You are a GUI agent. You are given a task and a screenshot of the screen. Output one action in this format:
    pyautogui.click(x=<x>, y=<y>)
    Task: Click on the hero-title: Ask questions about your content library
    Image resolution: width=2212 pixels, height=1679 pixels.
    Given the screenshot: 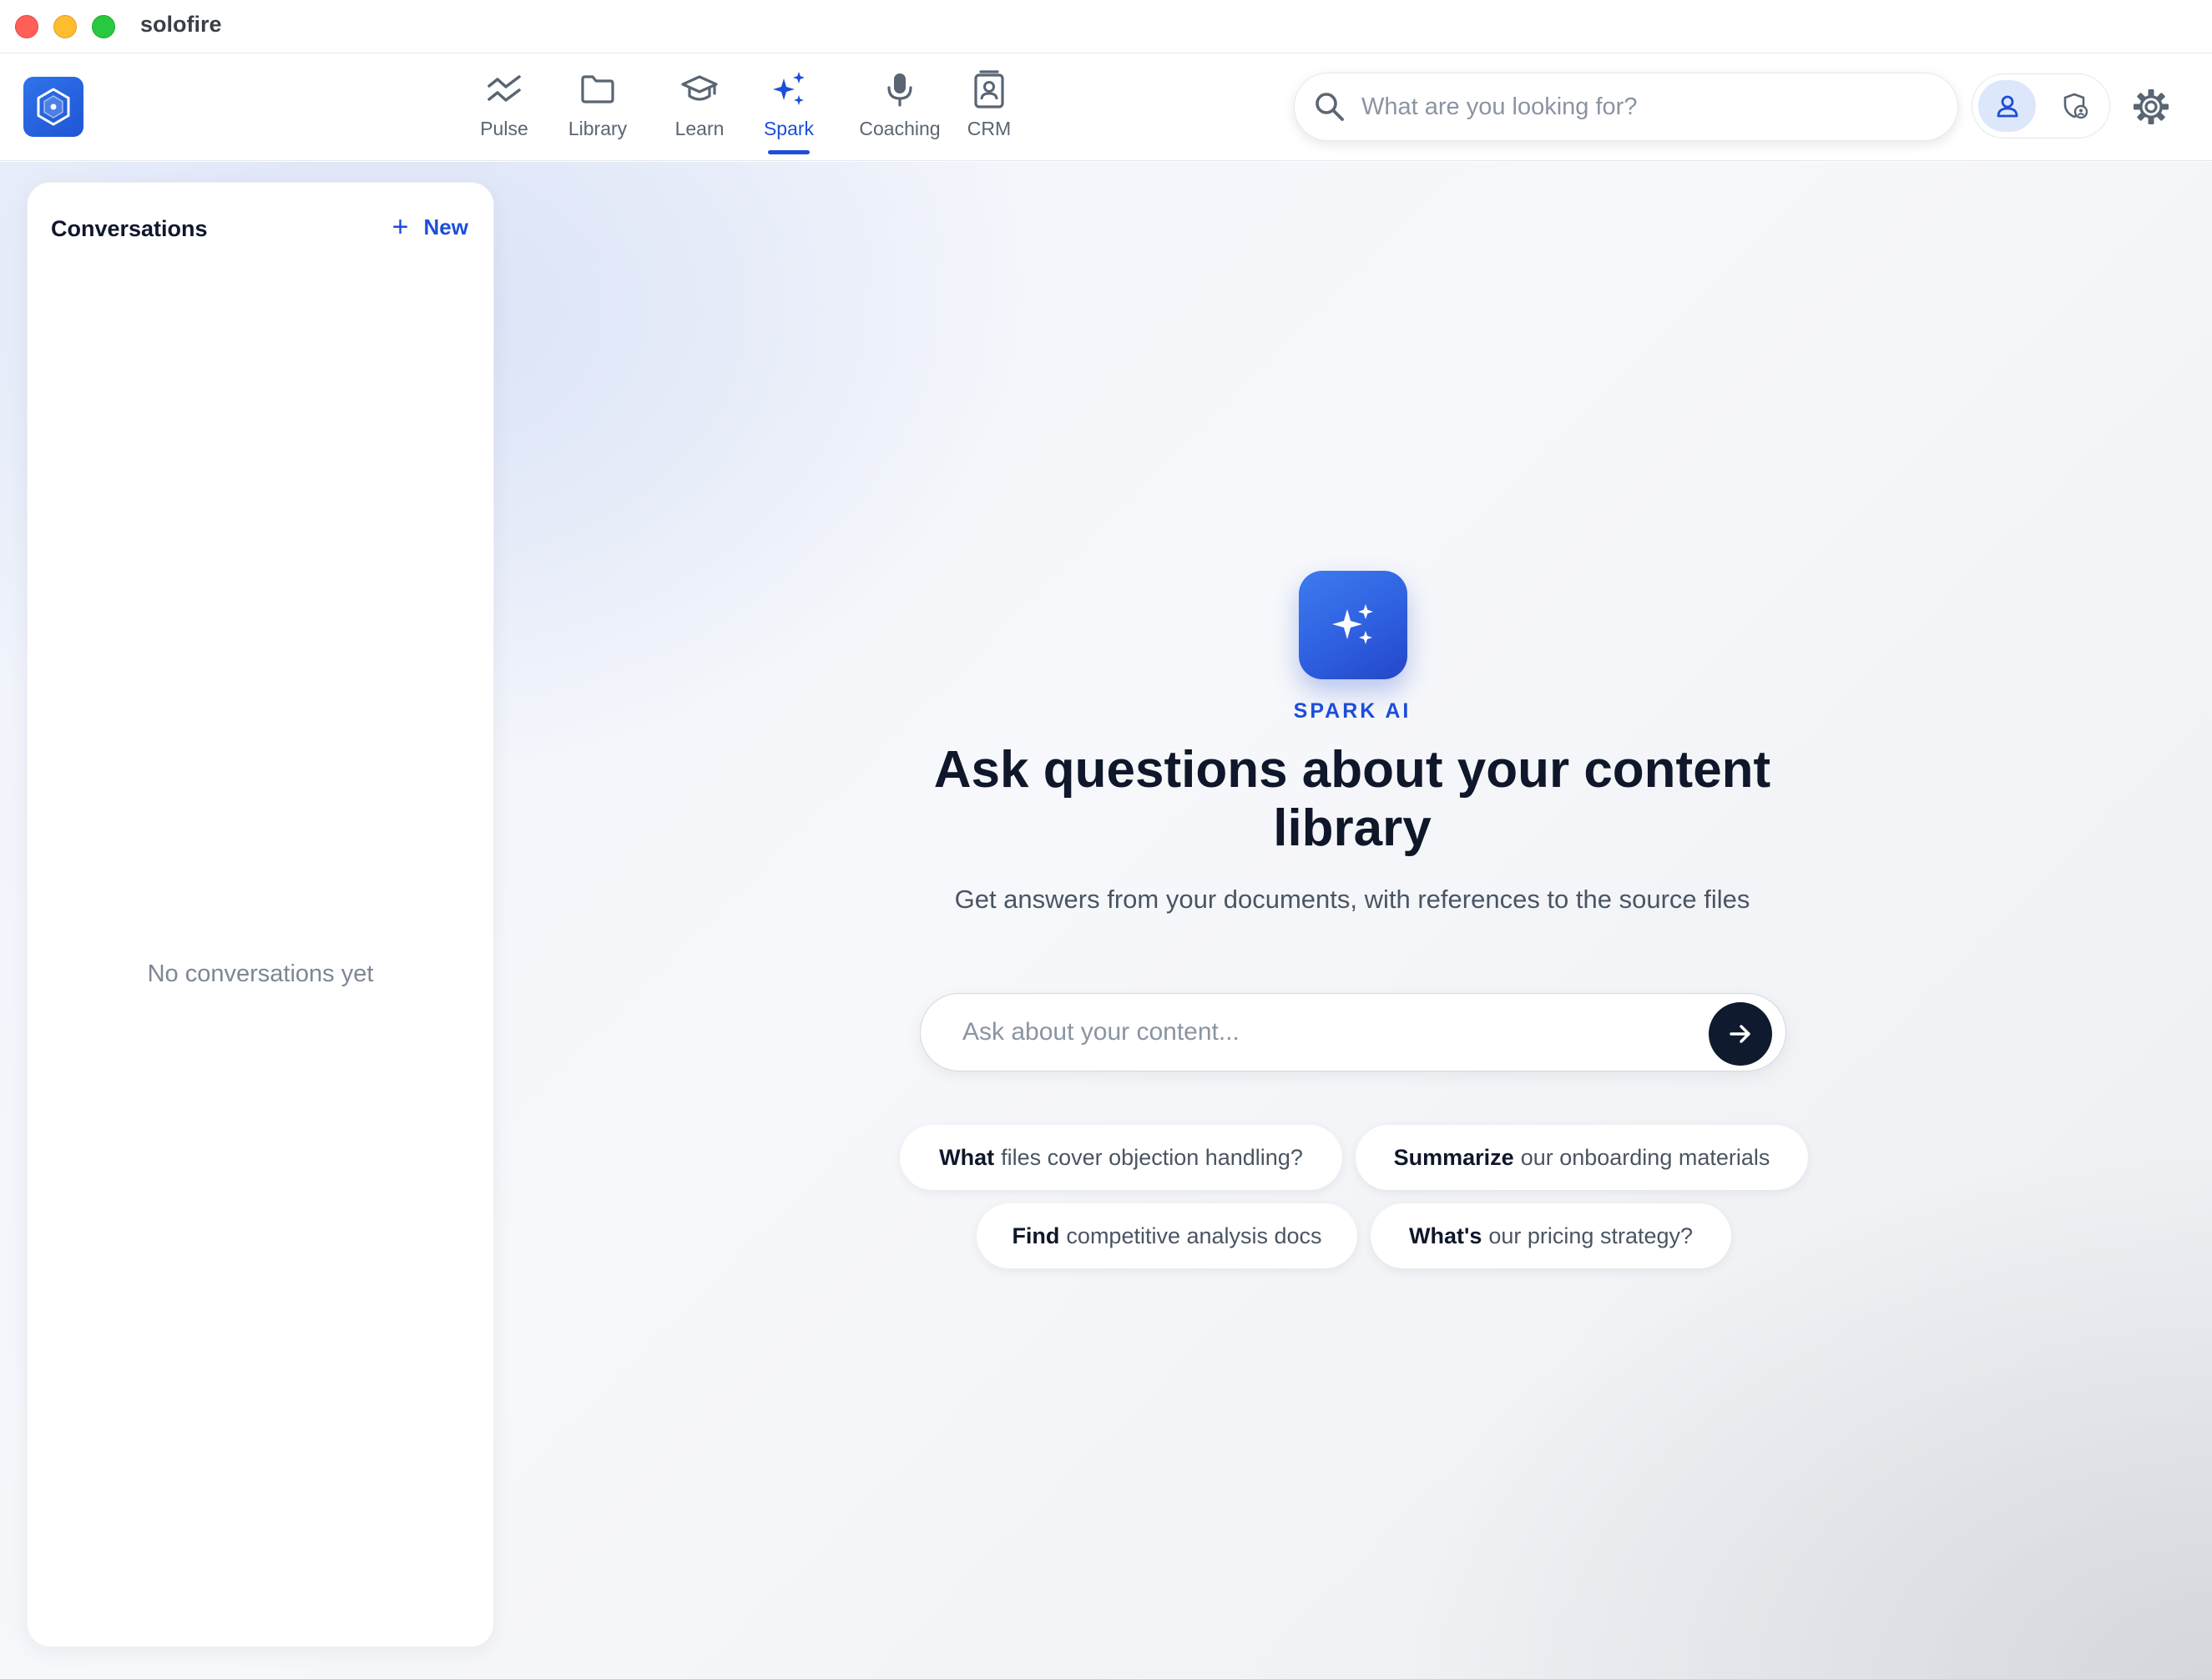 What is the action you would take?
    pyautogui.click(x=1352, y=799)
    